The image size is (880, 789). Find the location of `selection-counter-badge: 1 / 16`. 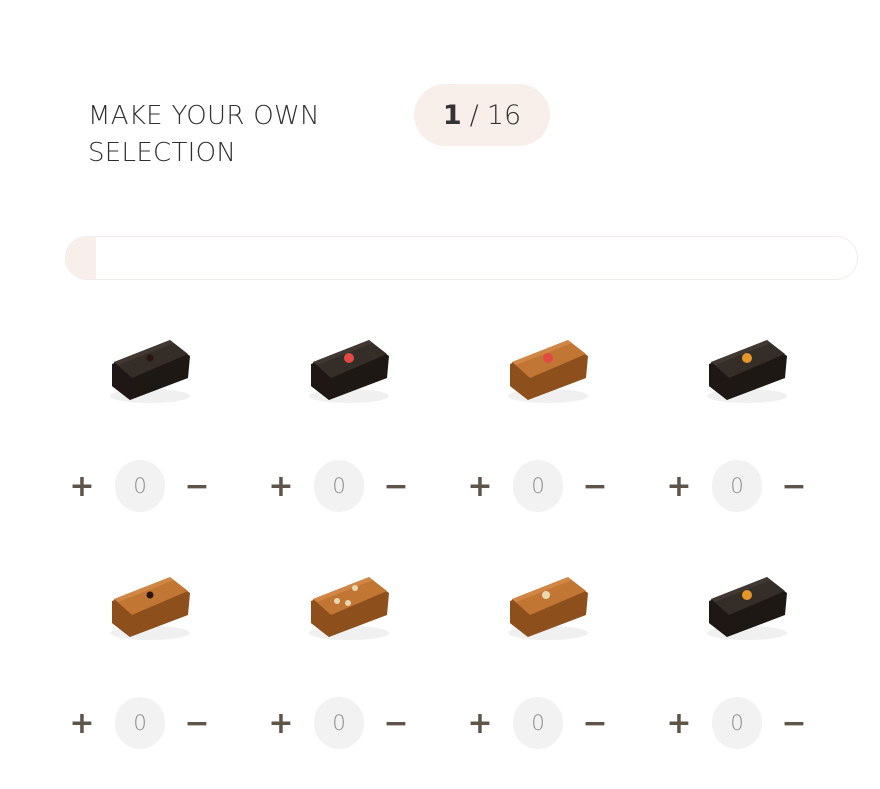

selection-counter-badge: 1 / 16 is located at coordinates (482, 115).